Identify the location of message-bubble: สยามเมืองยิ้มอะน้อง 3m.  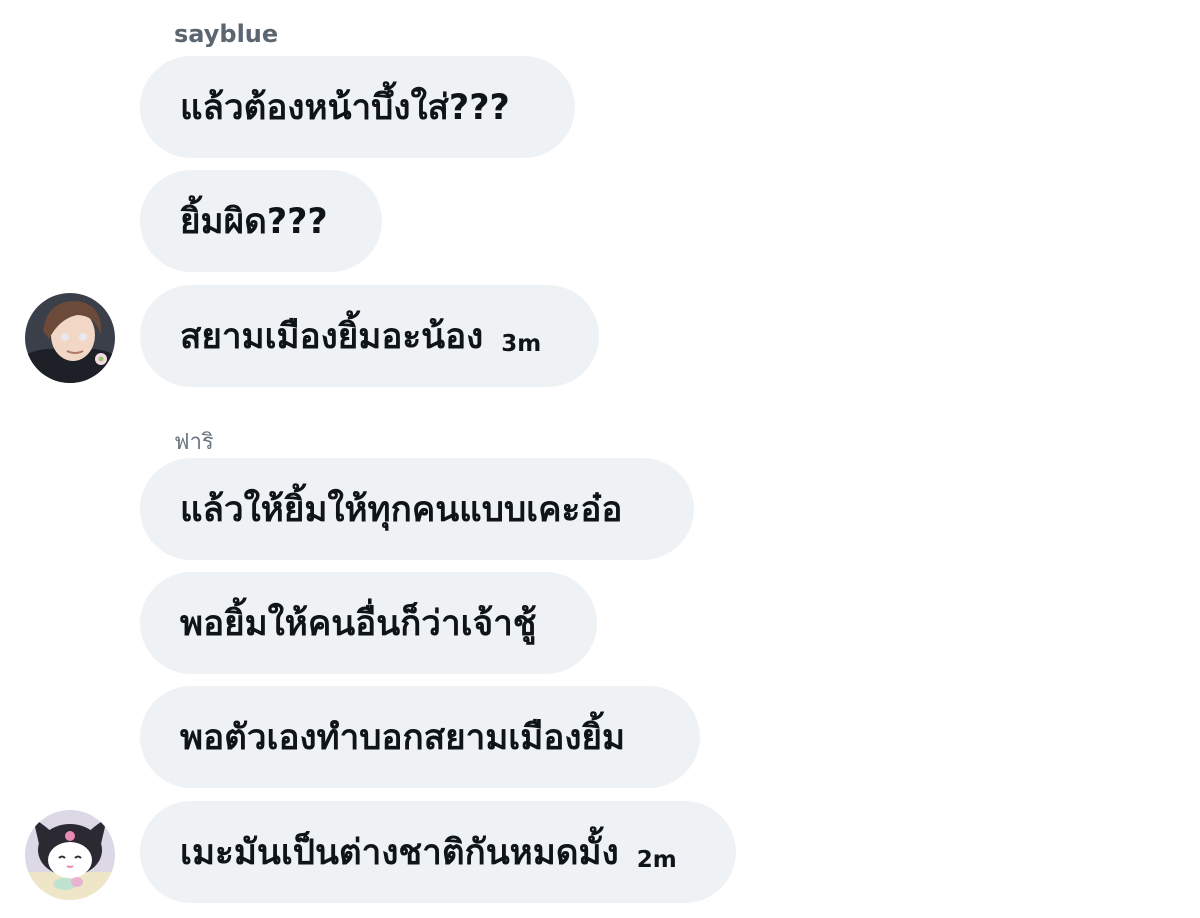
(369, 336).